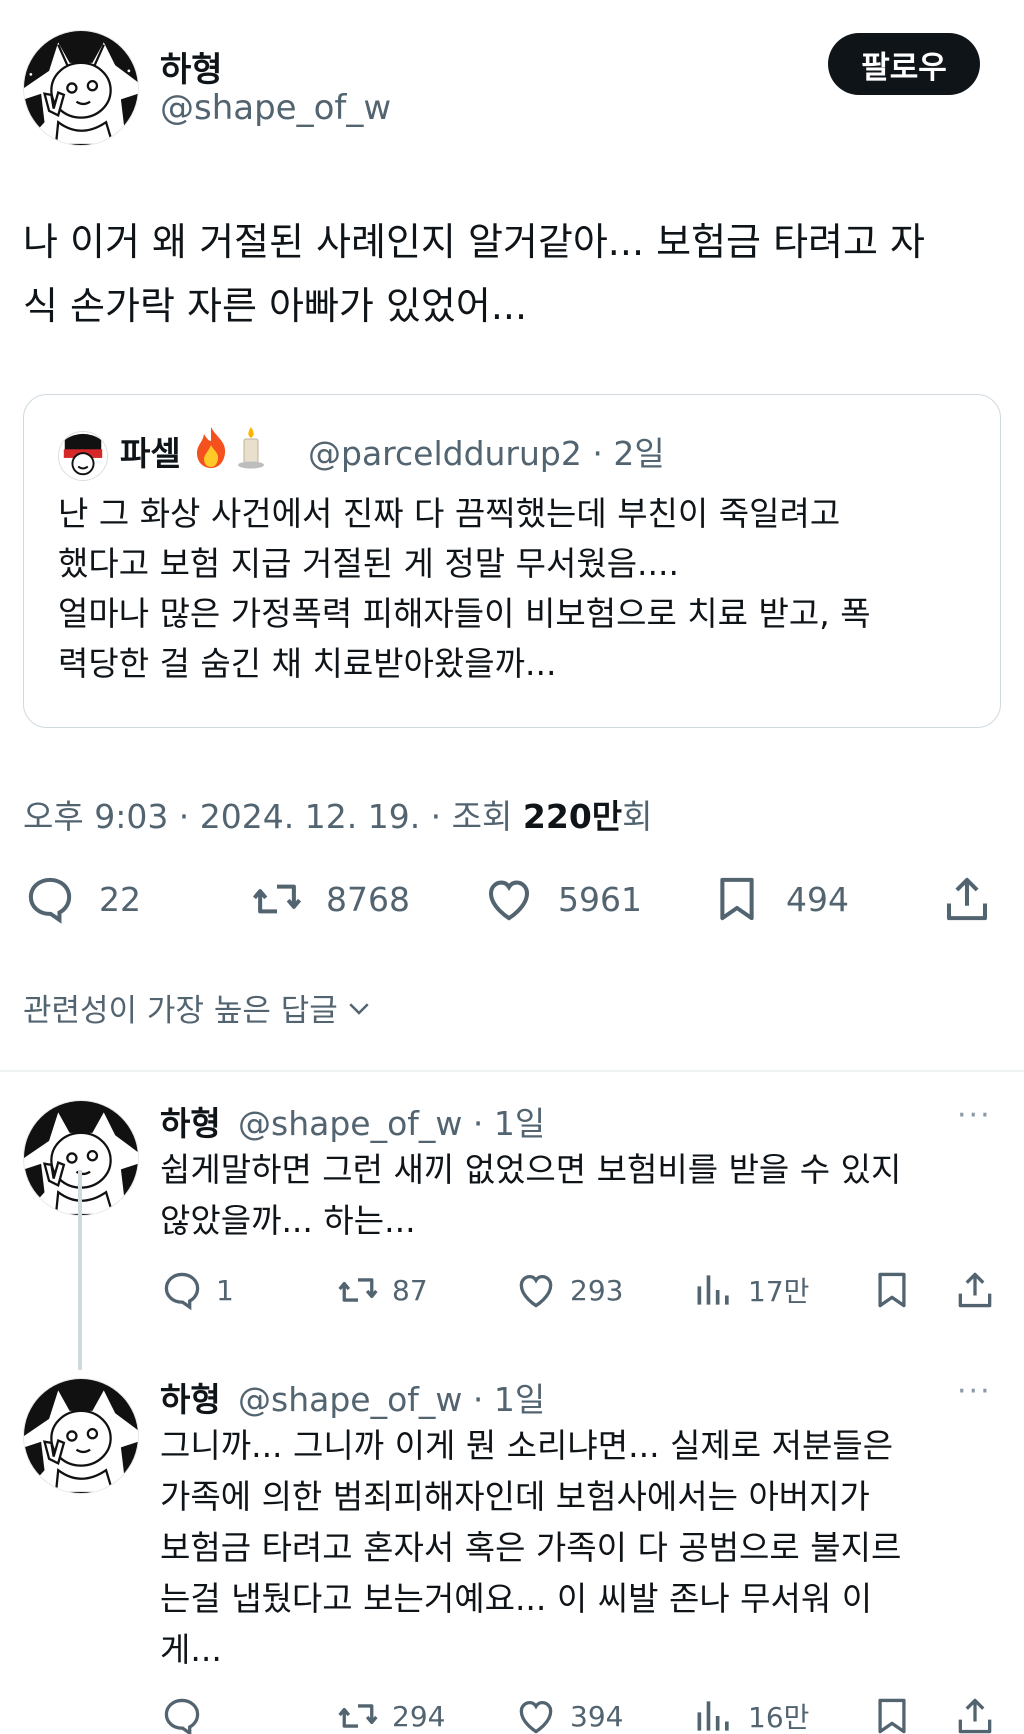  What do you see at coordinates (382, 1290) in the screenshot?
I see `retweet-action: 87` at bounding box center [382, 1290].